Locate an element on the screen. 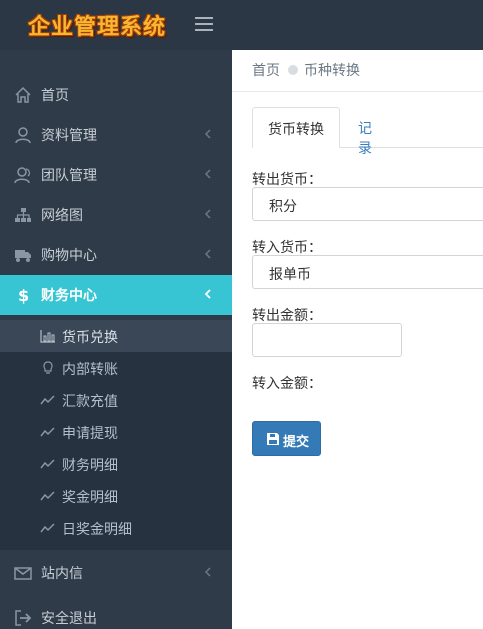  sidebar-item-label: 首页 is located at coordinates (55, 96).